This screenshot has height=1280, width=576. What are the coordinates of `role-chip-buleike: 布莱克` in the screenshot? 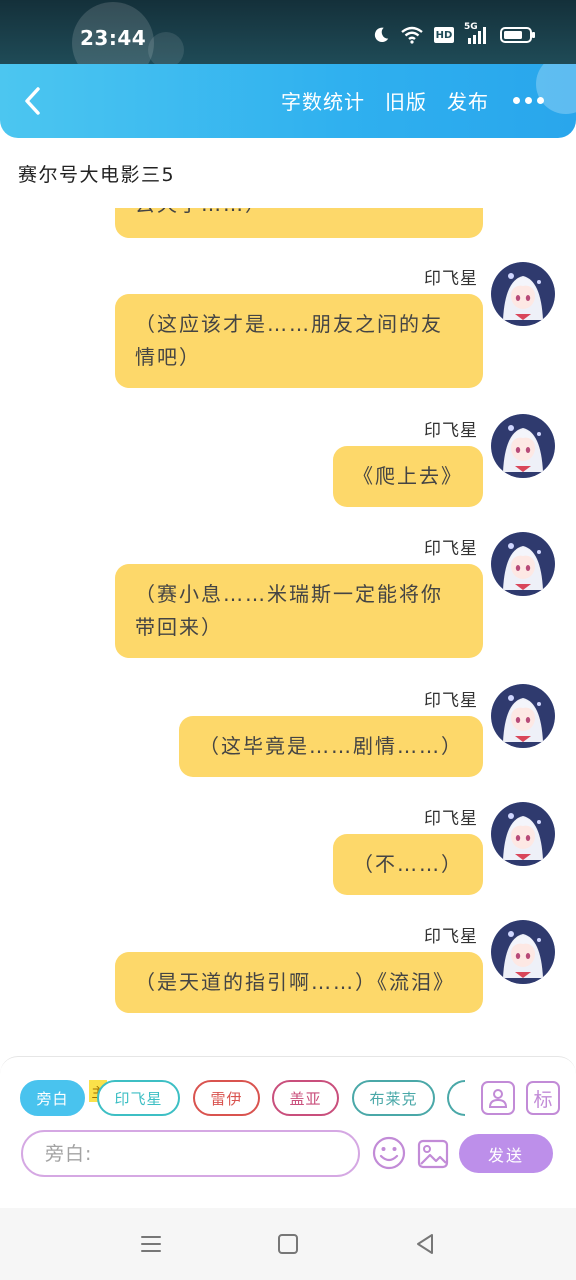 It's located at (393, 1098).